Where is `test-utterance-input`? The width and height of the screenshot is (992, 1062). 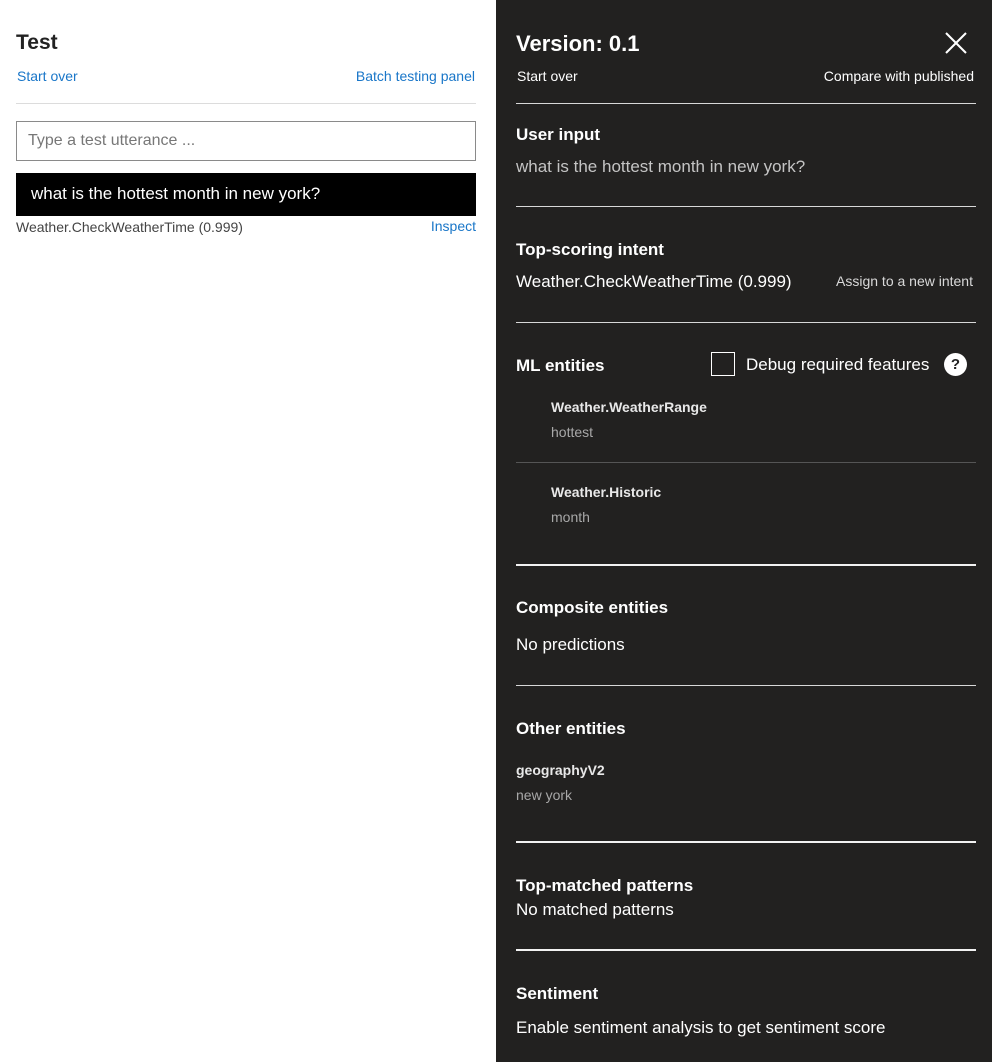 test-utterance-input is located at coordinates (246, 141).